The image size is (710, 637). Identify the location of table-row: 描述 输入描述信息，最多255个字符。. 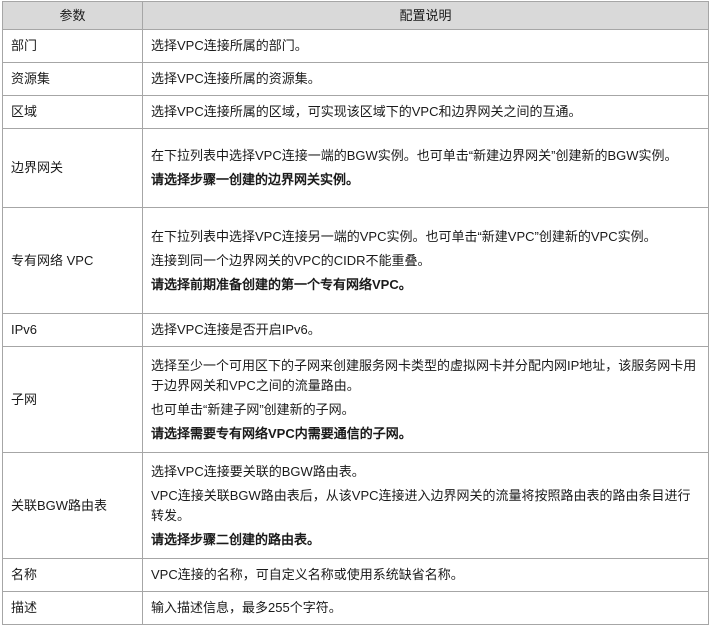
(355, 608).